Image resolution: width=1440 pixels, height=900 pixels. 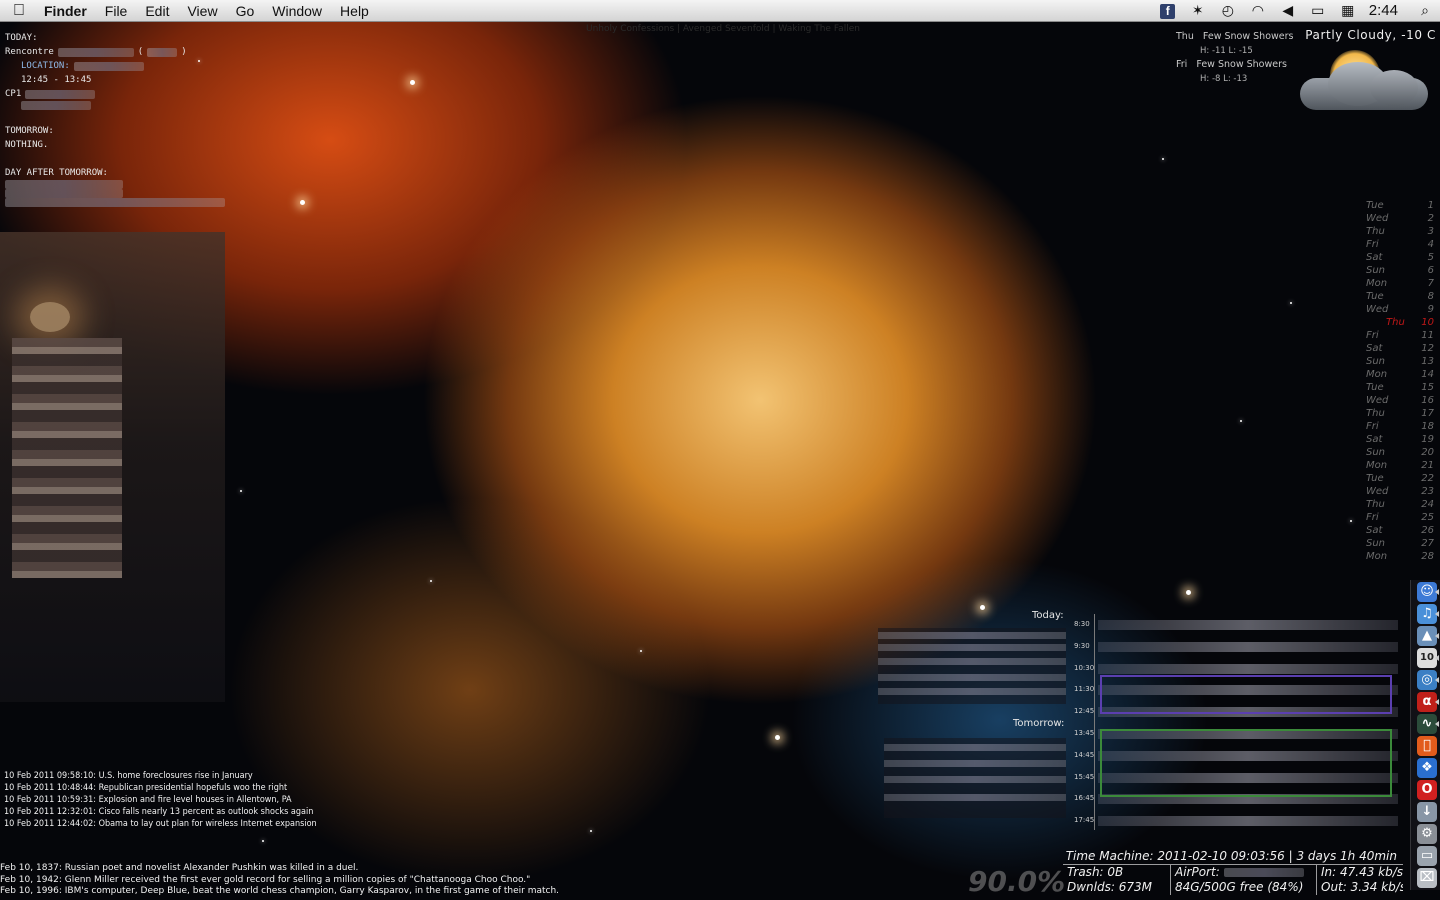 What do you see at coordinates (21, 38) in the screenshot?
I see `agenda-today-label: TODAY:` at bounding box center [21, 38].